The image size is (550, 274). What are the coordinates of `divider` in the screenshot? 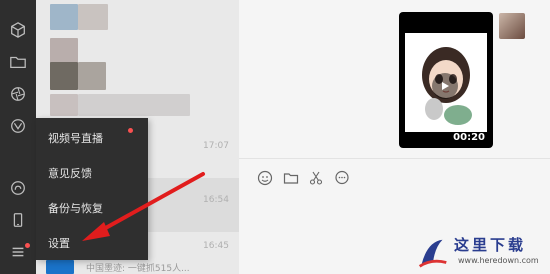 It's located at (394, 158).